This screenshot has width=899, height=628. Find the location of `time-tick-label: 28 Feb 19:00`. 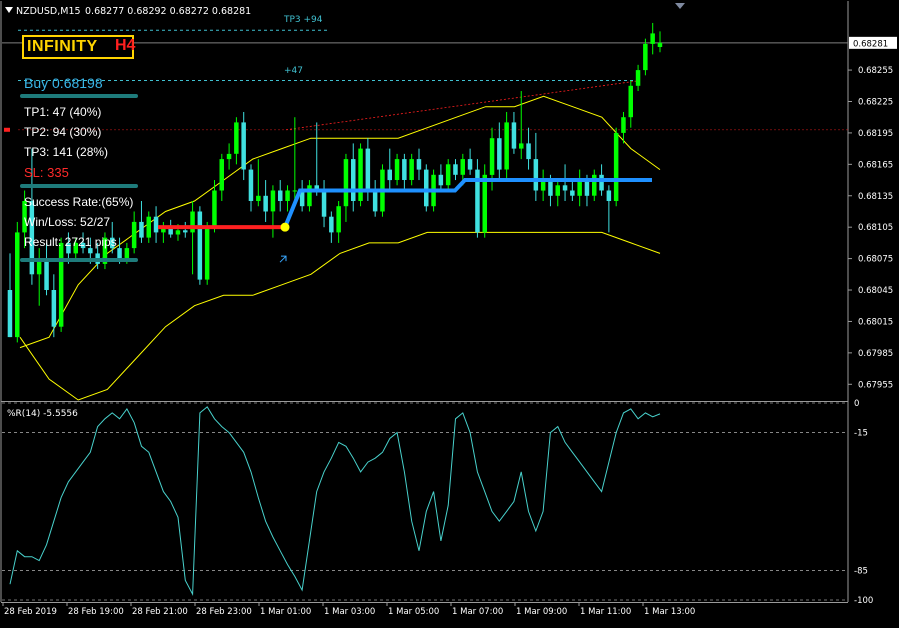

time-tick-label: 28 Feb 19:00 is located at coordinates (96, 612).